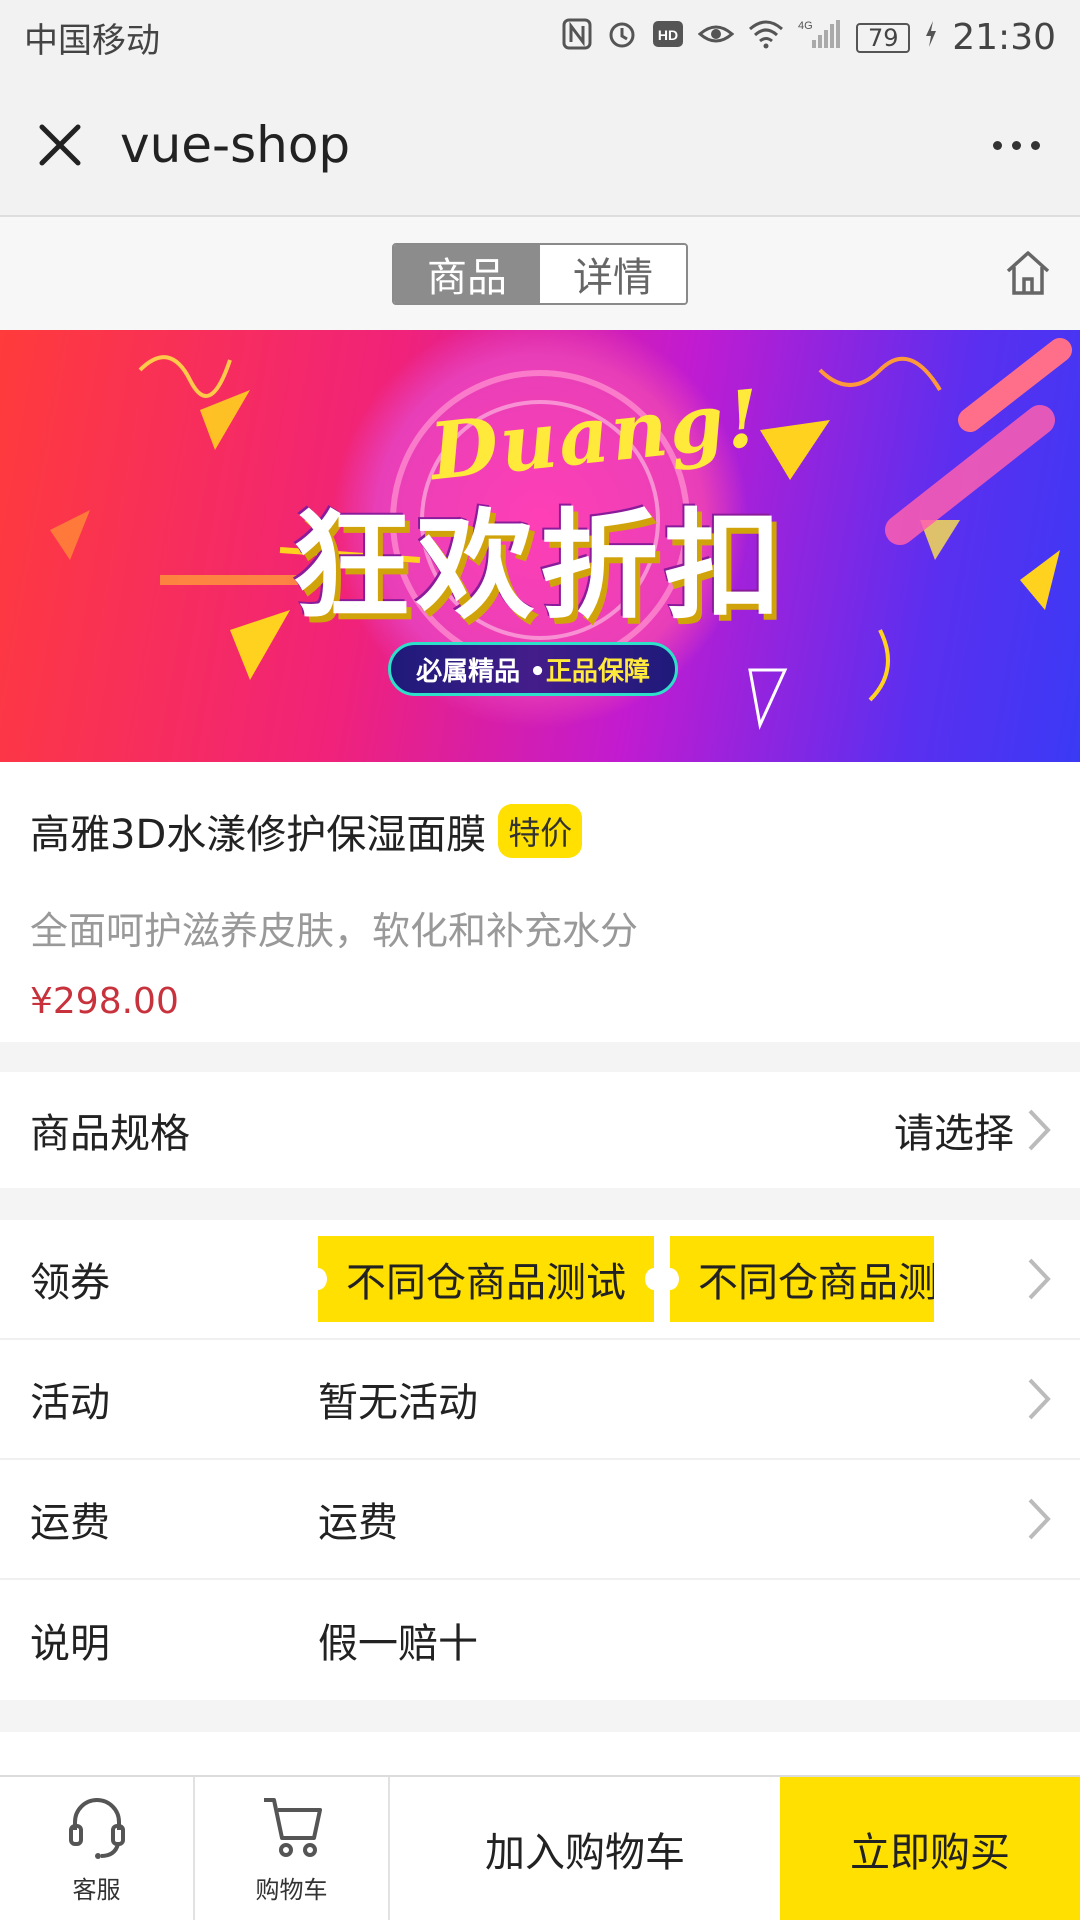 The height and width of the screenshot is (1920, 1080). Describe the element at coordinates (70, 1644) in the screenshot. I see `note-label: 说明` at that location.